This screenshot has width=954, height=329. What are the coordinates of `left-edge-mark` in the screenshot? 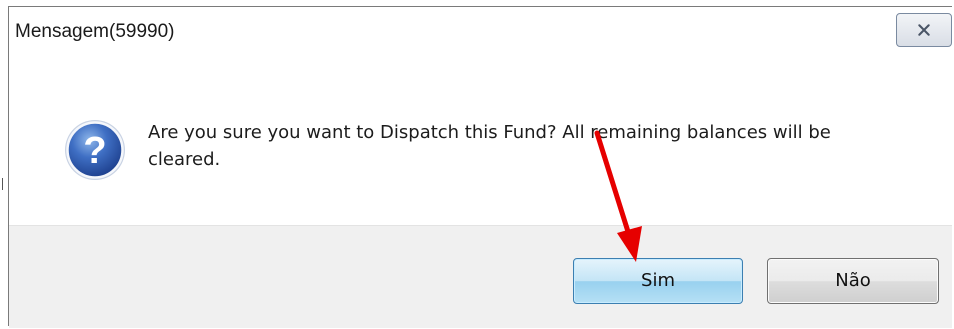 It's located at (2, 184).